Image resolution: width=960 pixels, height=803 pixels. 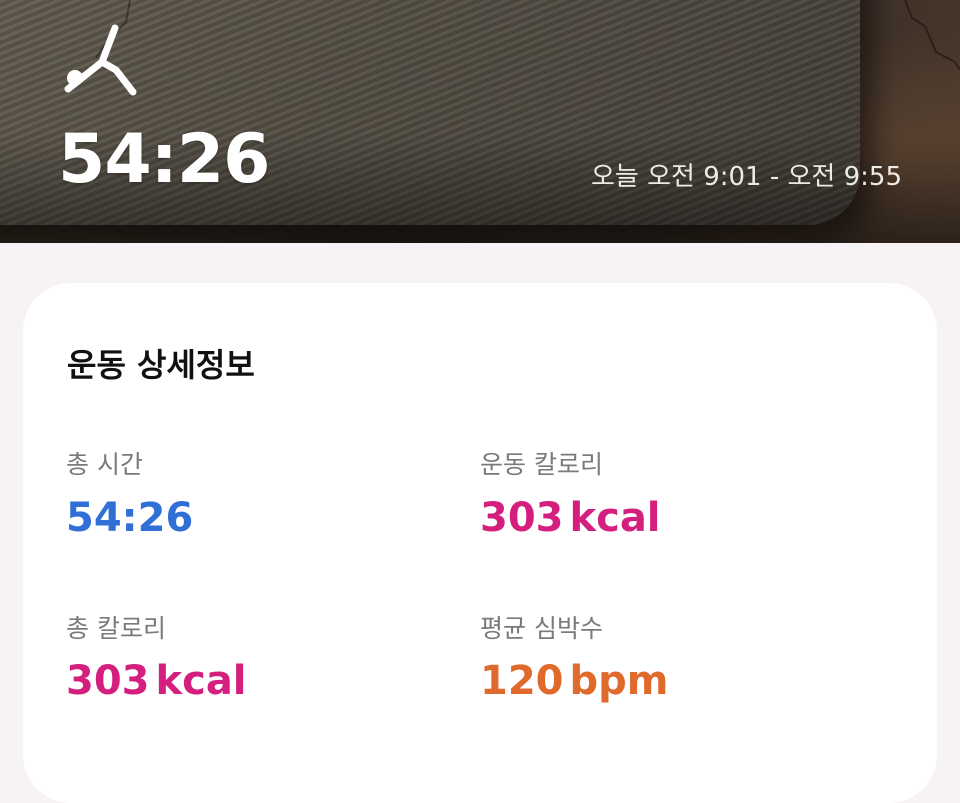 I want to click on stat-label-avg-heart-rate: 평균 심박수, so click(x=541, y=628).